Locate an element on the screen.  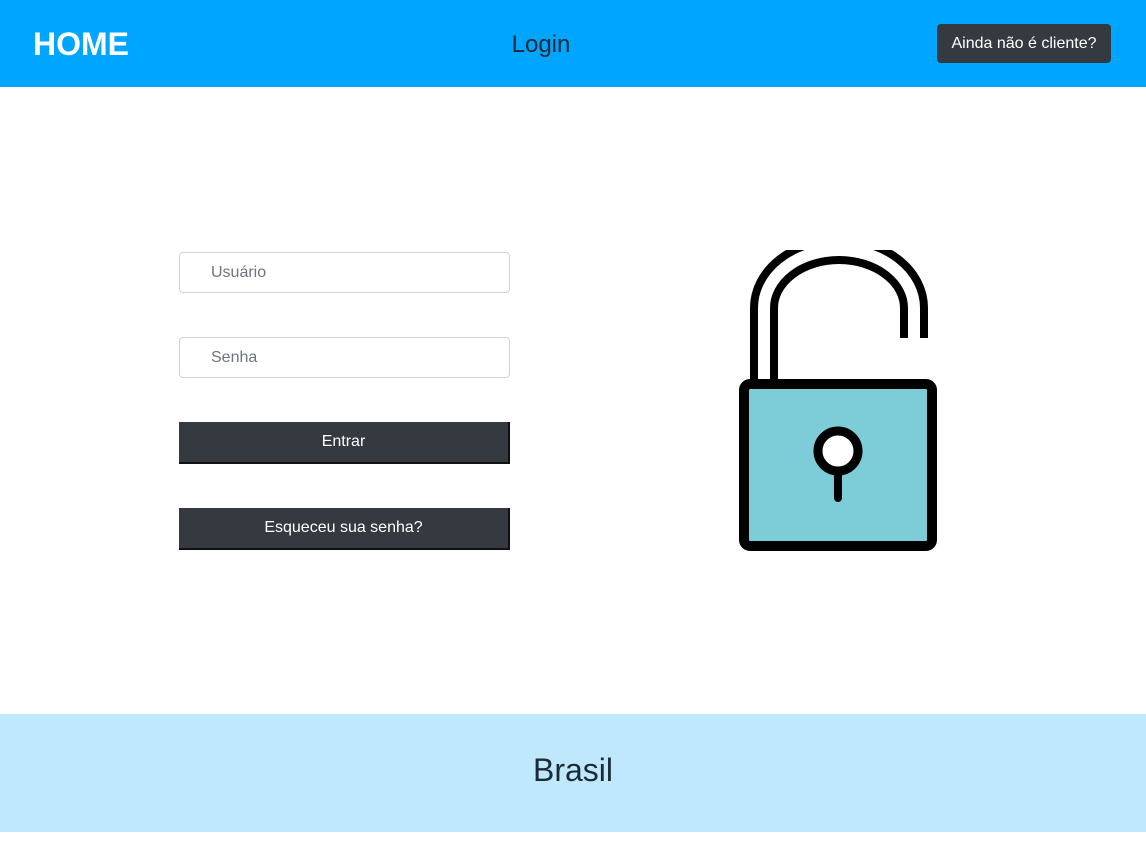
top-navbar: HOME Login Ainda não é cliente? is located at coordinates (573, 43).